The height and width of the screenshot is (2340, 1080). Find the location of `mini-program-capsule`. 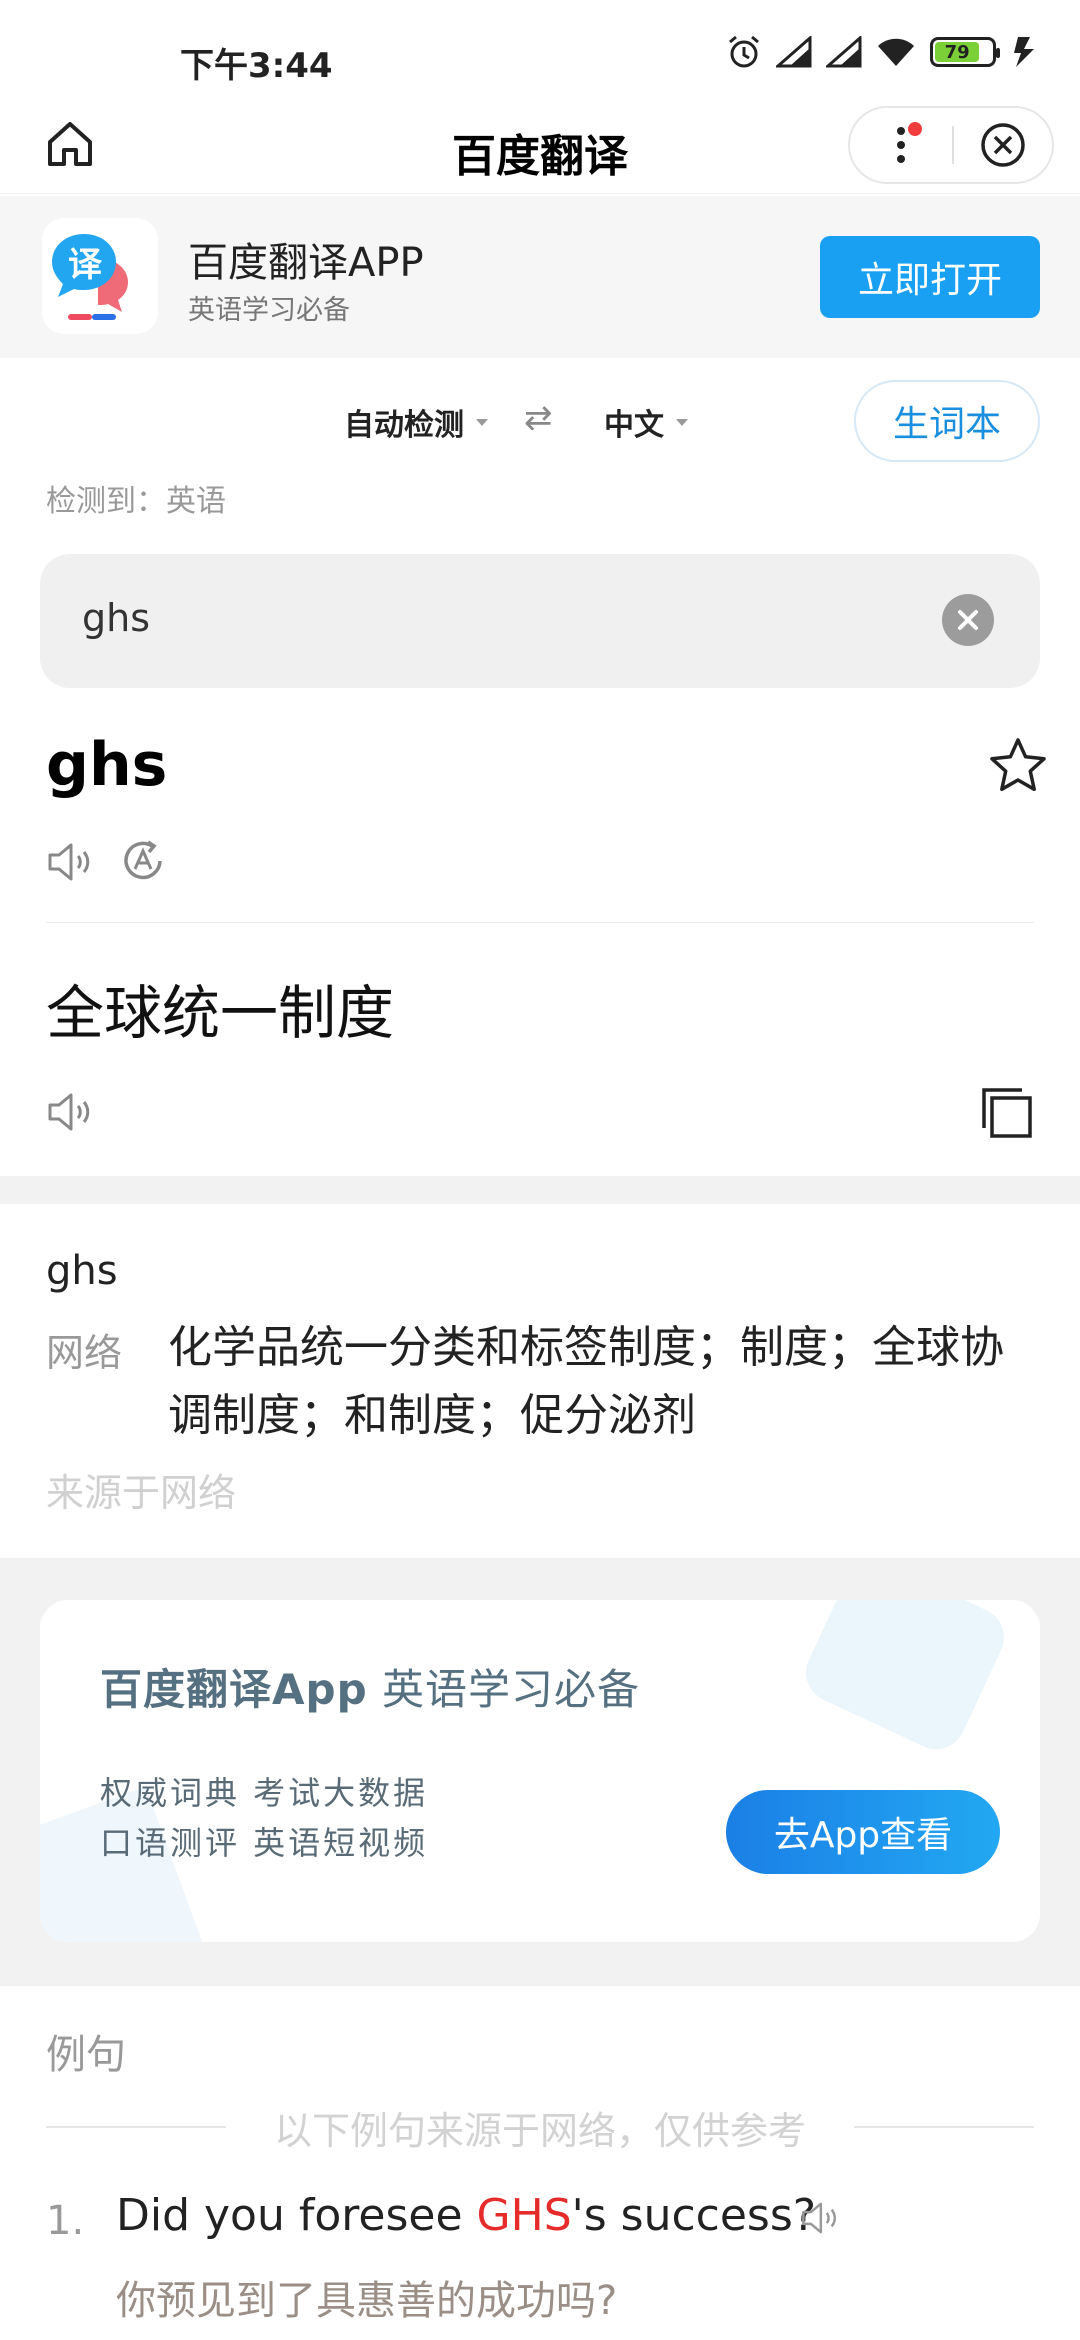

mini-program-capsule is located at coordinates (951, 145).